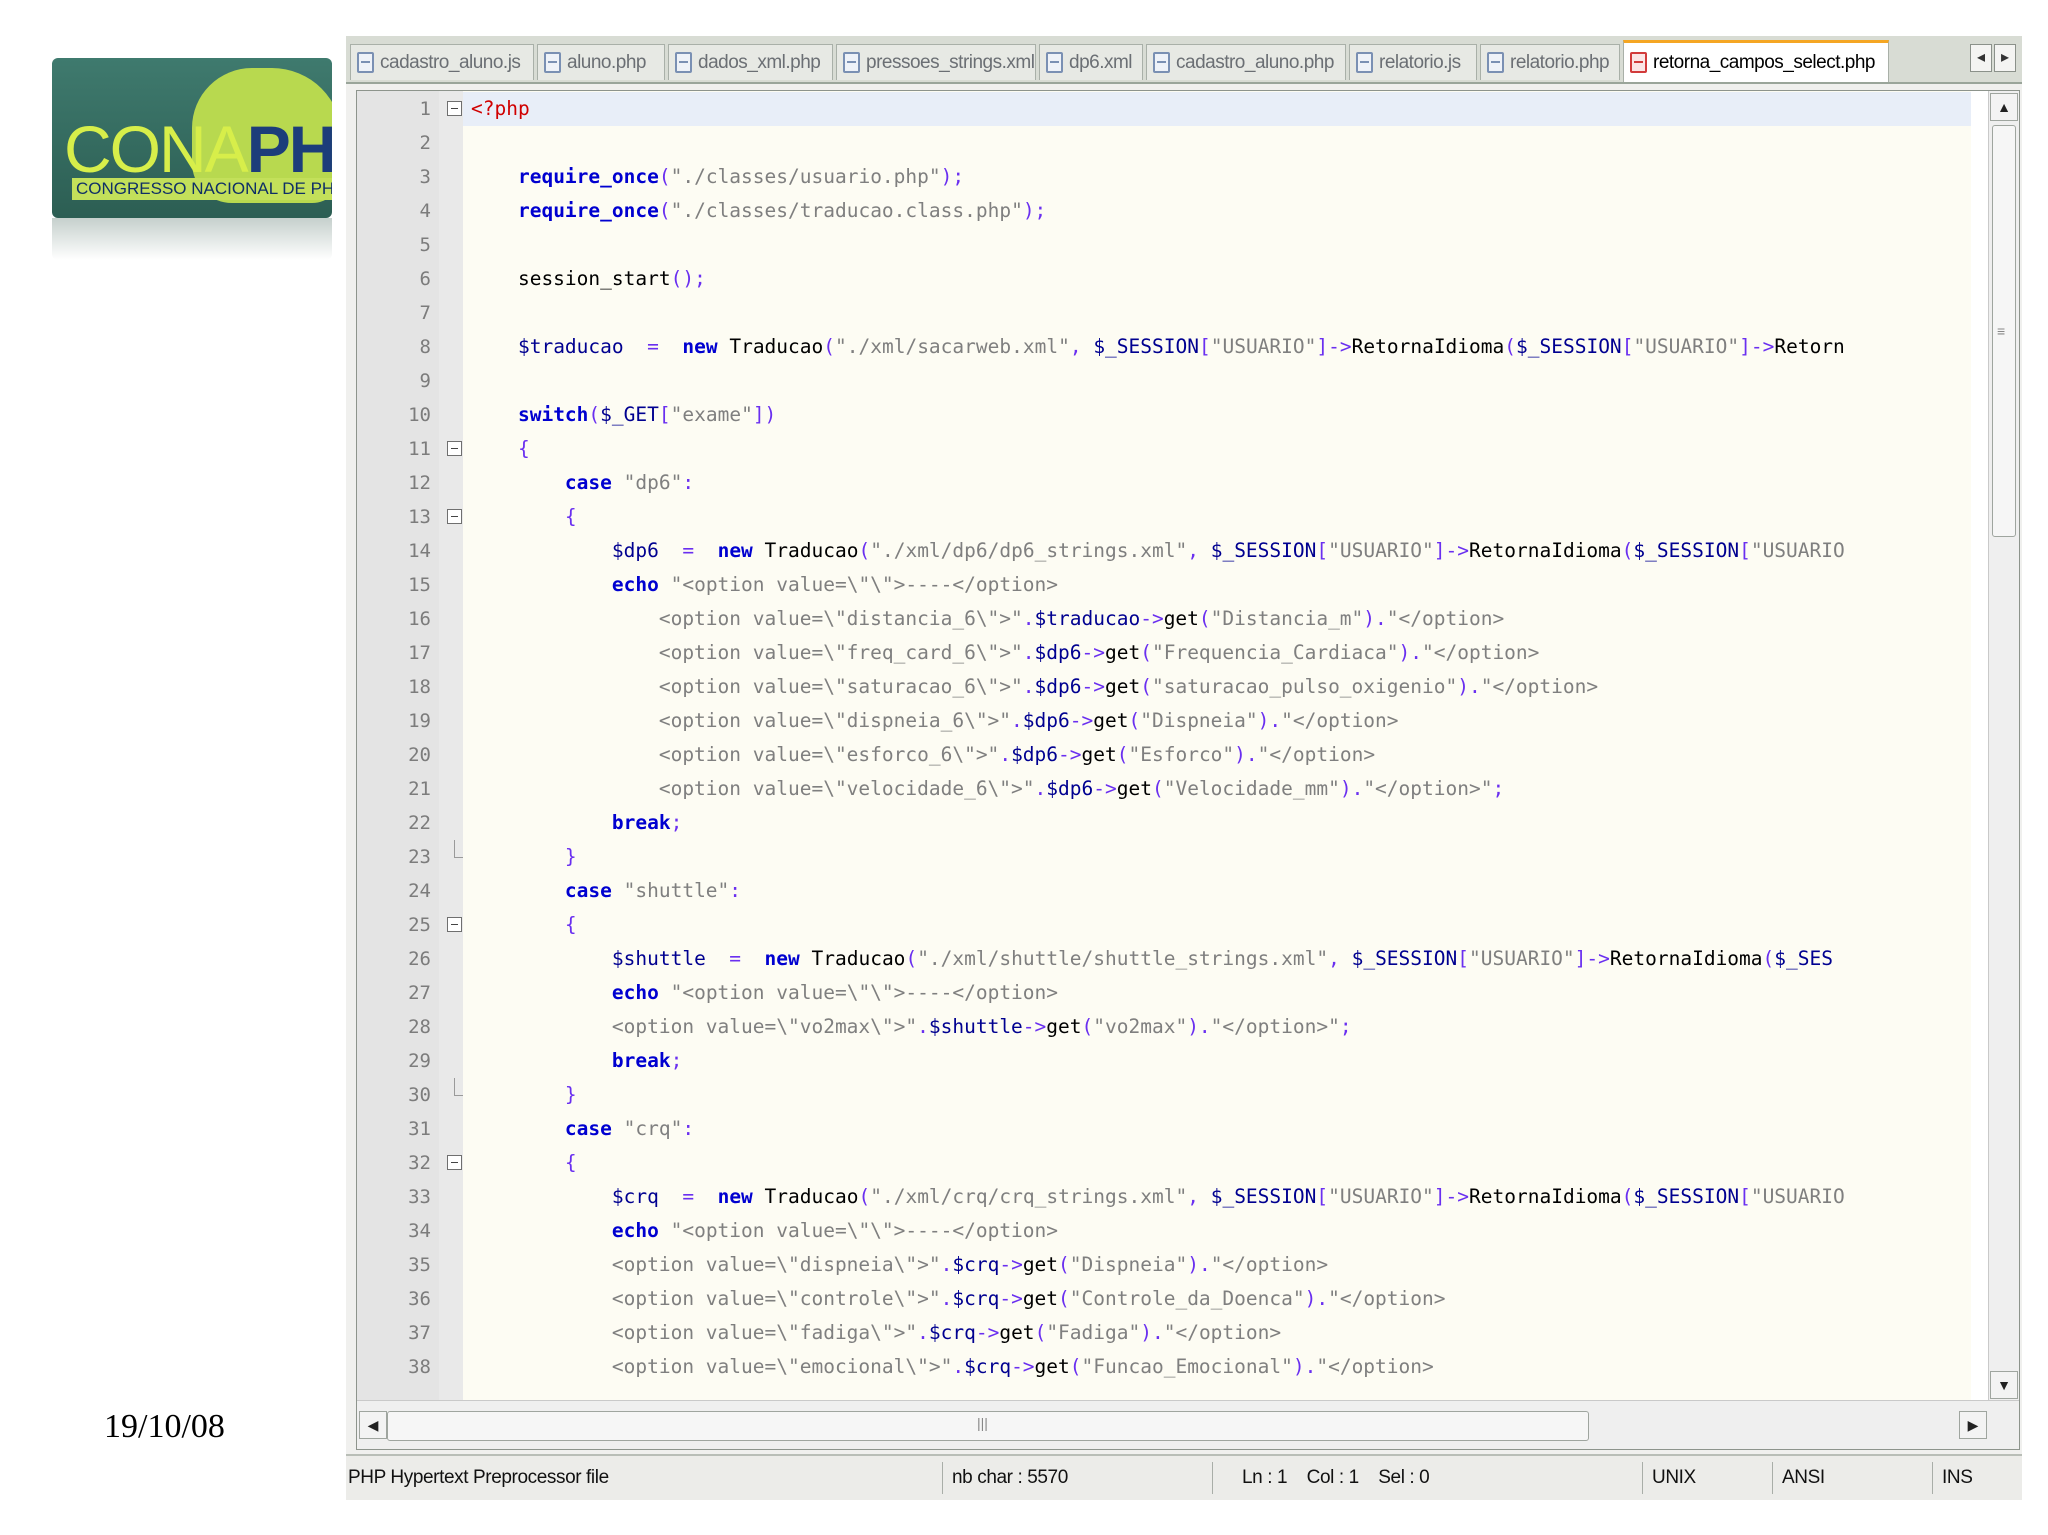 The width and height of the screenshot is (2048, 1535). What do you see at coordinates (1164, 1095) in the screenshot?
I see `code-line: 30 }` at bounding box center [1164, 1095].